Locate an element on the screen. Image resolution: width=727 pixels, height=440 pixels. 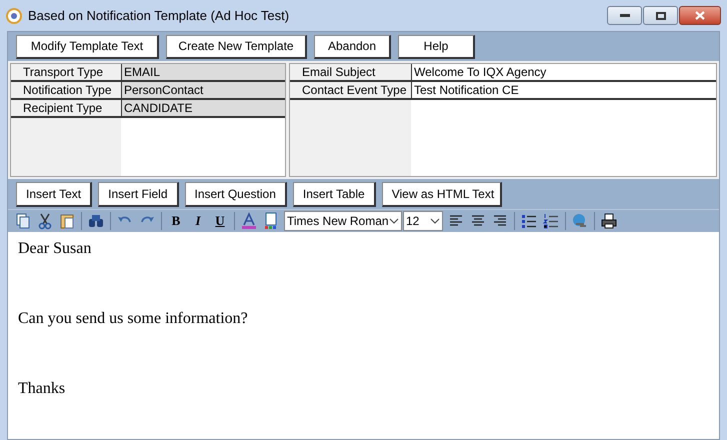
toolbar-button: Modify Template Text is located at coordinates (87, 46).